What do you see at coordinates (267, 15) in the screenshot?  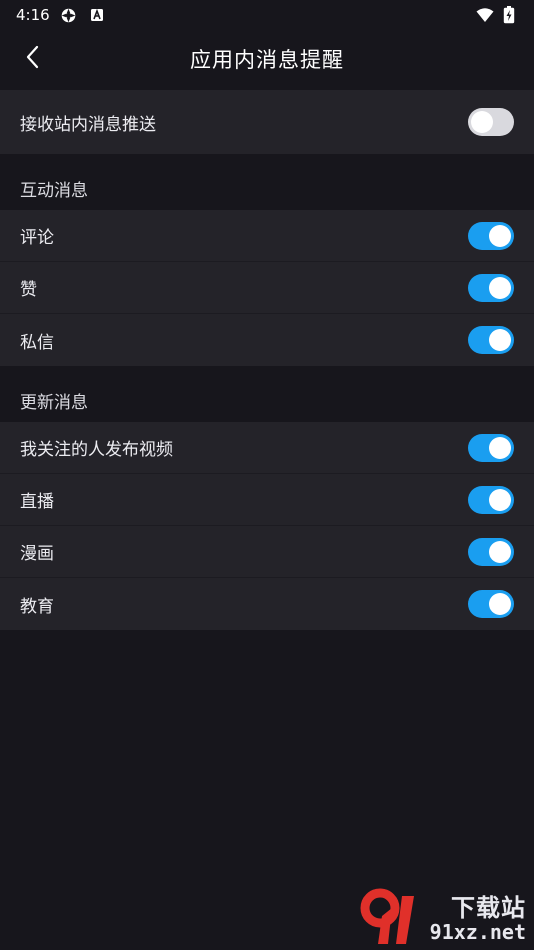 I see `status-bar: 4:16` at bounding box center [267, 15].